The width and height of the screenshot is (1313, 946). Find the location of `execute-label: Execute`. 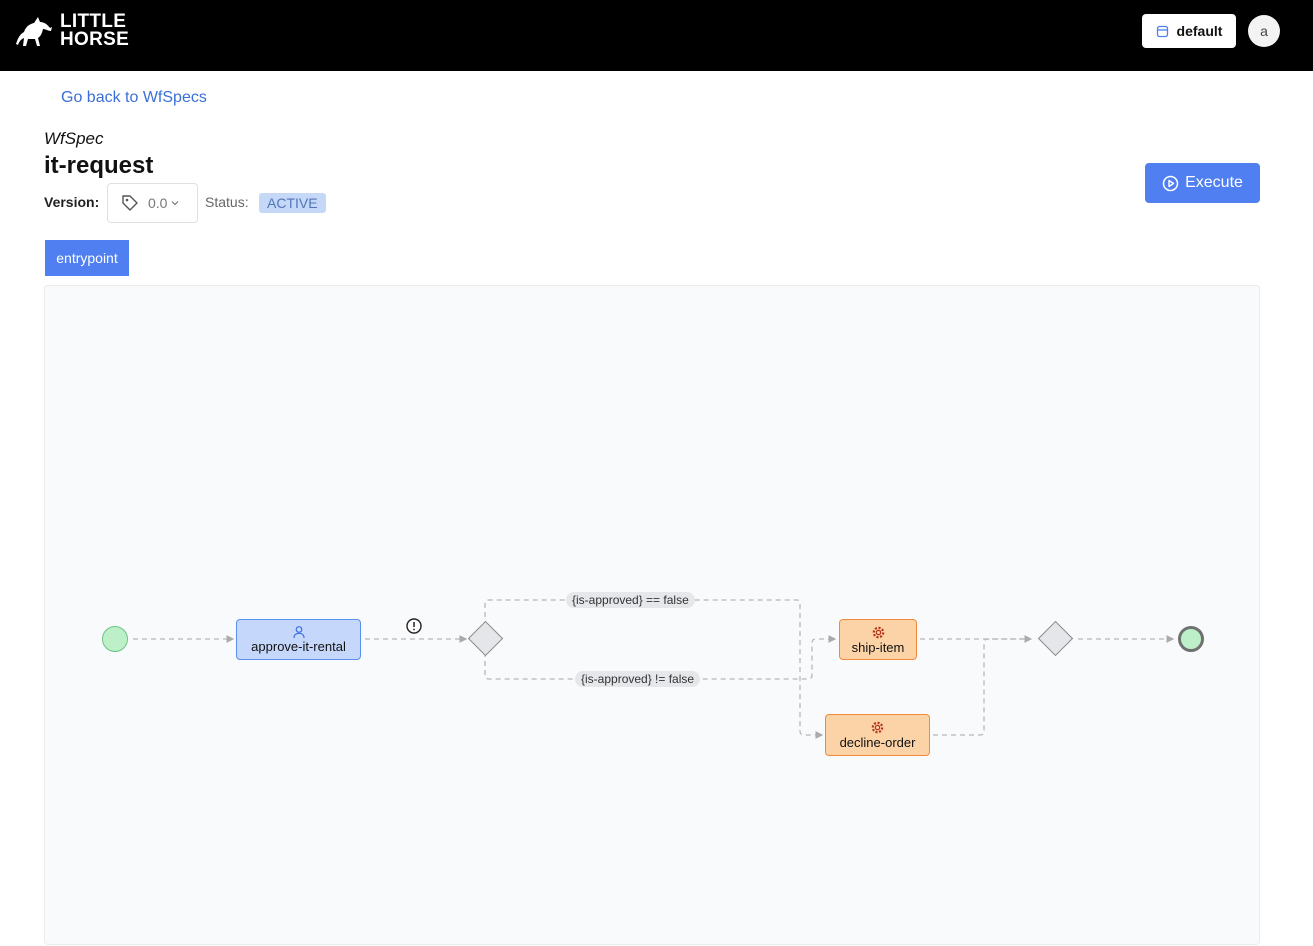

execute-label: Execute is located at coordinates (1214, 182).